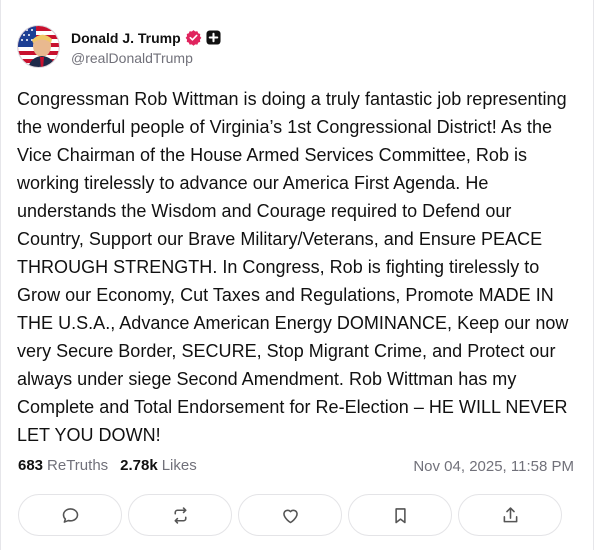 The image size is (594, 550). I want to click on bookmark-icon, so click(400, 515).